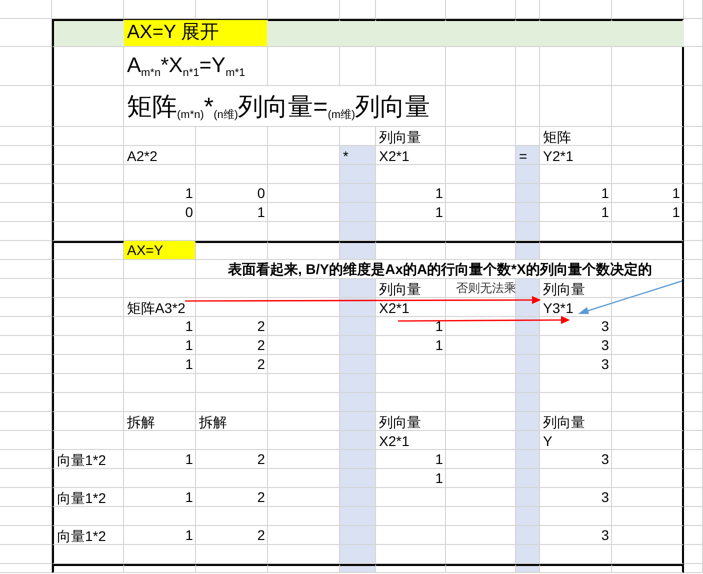 Image resolution: width=703 pixels, height=574 pixels. What do you see at coordinates (186, 67) in the screenshot?
I see `formula-text: A$_{m*n}$*X$_{n*1}$=Y$_{m*1}$` at bounding box center [186, 67].